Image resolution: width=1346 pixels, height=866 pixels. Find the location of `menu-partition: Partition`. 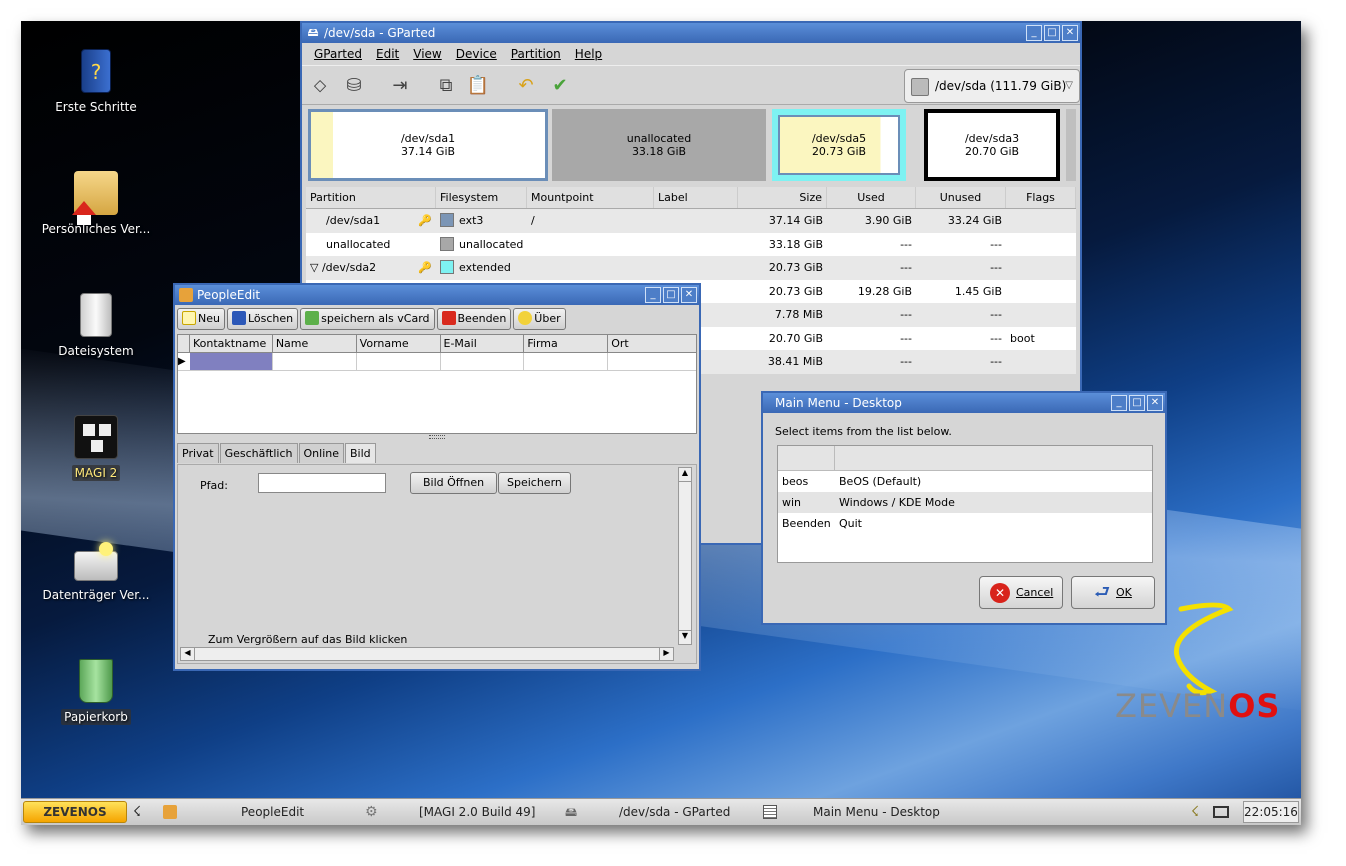

menu-partition: Partition is located at coordinates (536, 54).